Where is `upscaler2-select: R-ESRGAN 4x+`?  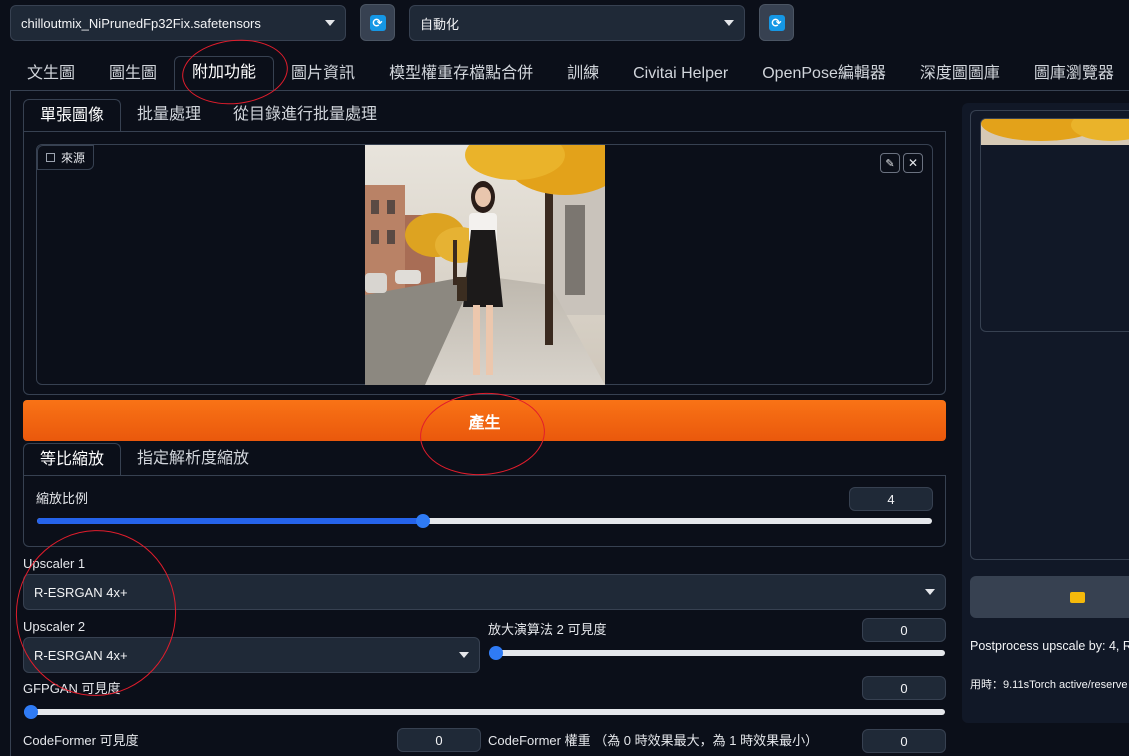
upscaler2-select: R-ESRGAN 4x+ is located at coordinates (251, 655).